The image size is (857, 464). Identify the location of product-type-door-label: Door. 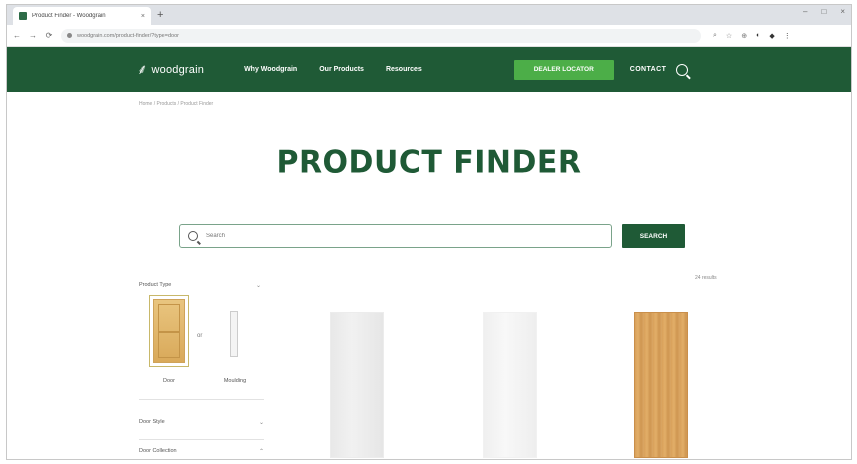
(169, 381).